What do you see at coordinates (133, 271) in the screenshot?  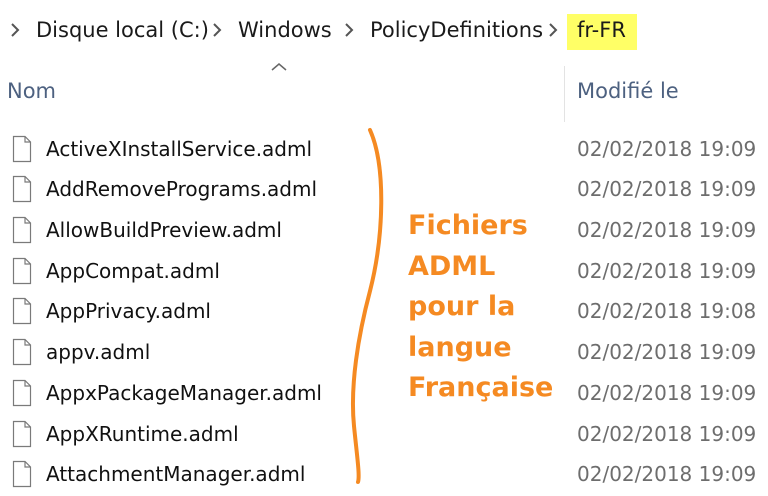 I see `file-name: AppCompat.adml` at bounding box center [133, 271].